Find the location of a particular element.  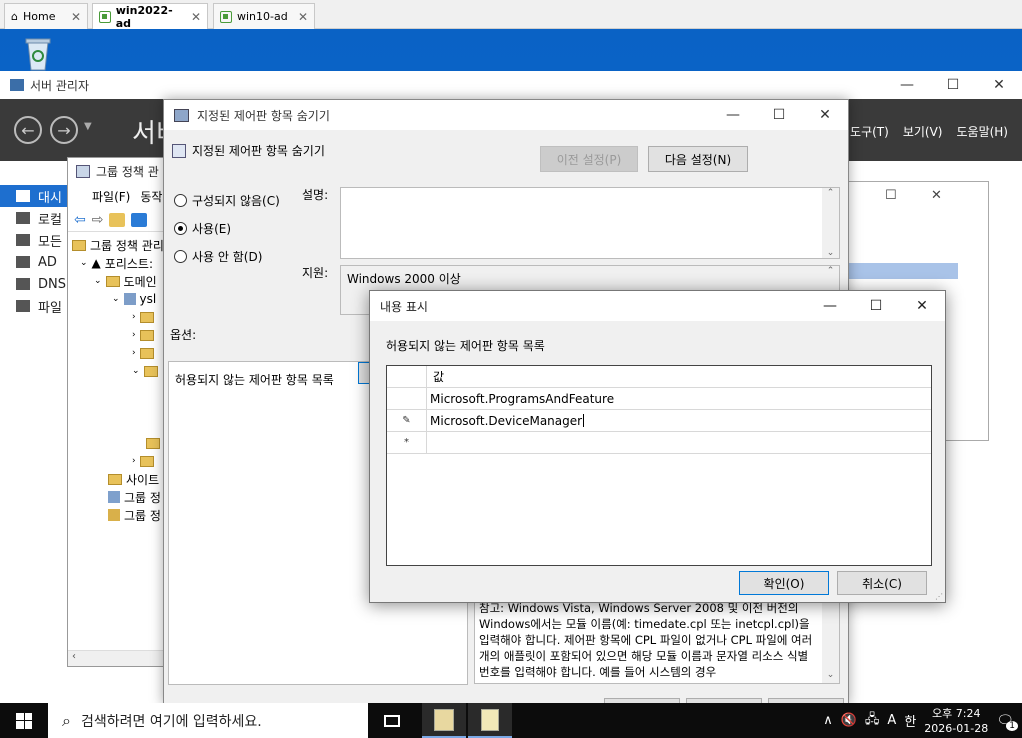

menu-tools: 도구(T) is located at coordinates (869, 131).